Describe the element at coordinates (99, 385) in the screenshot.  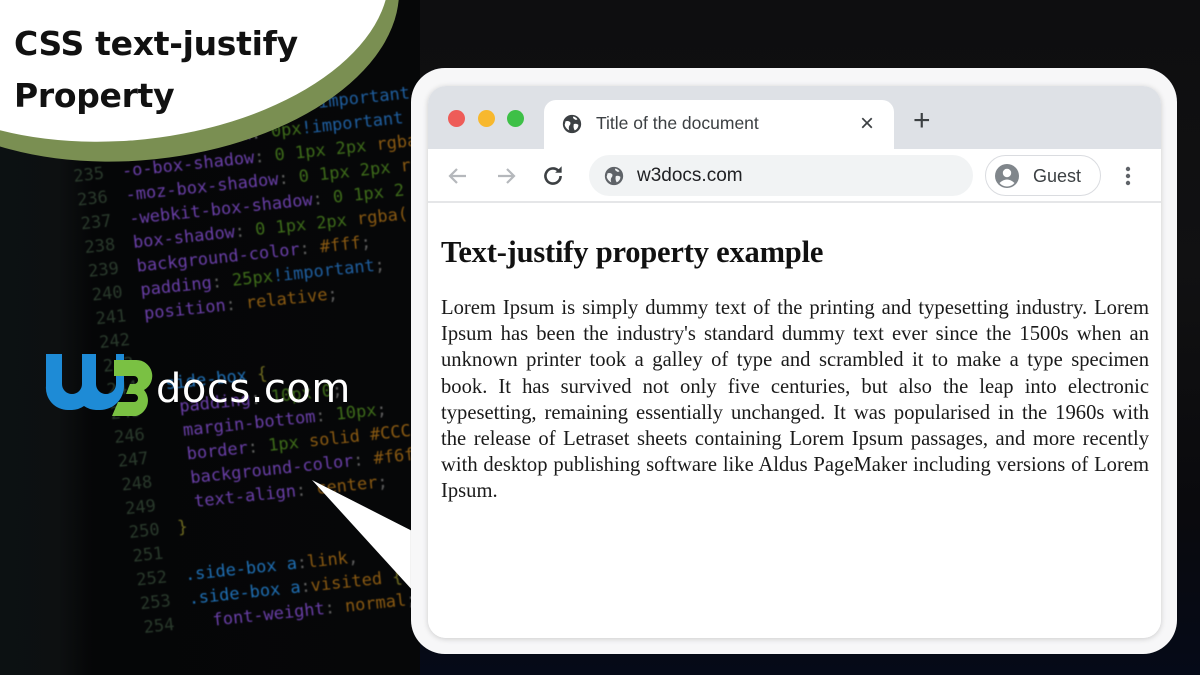
I see `w3-logo-mark-icon` at that location.